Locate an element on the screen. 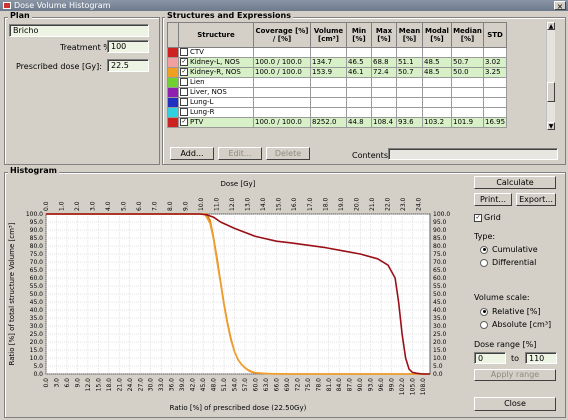 The width and height of the screenshot is (568, 420). table-row: CTV is located at coordinates (337, 52).